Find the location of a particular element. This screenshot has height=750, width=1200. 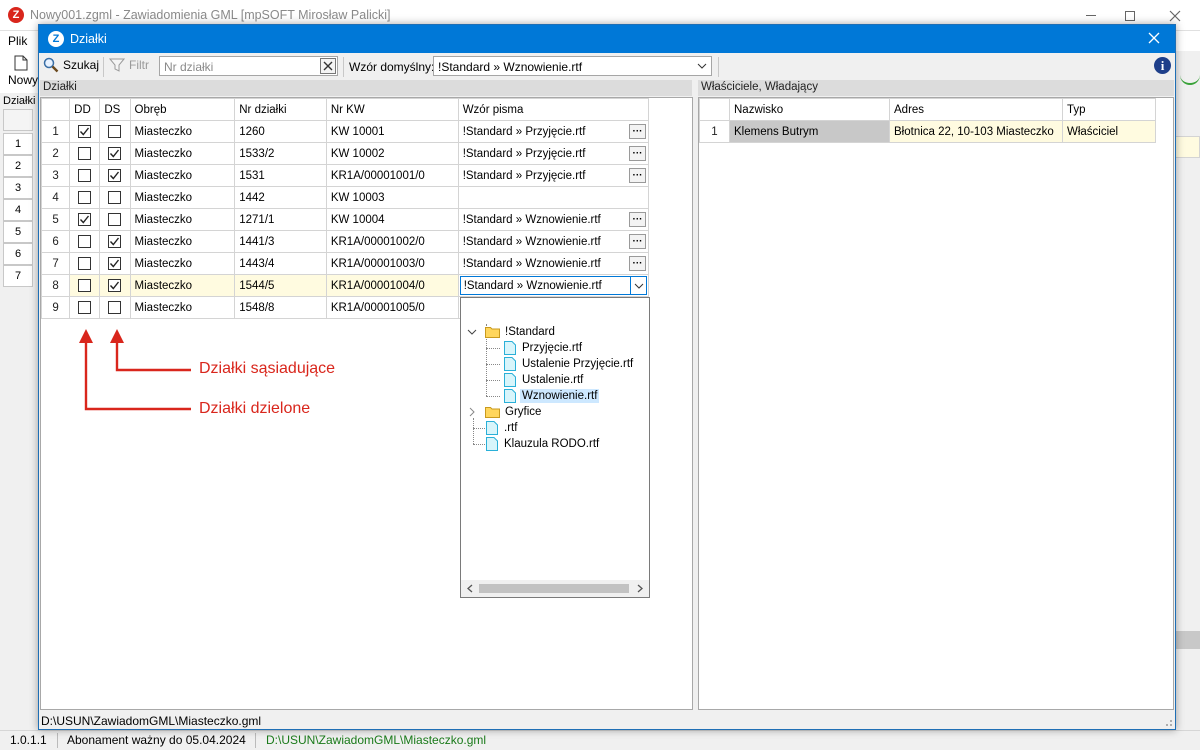

default-template-select: !Standard » Wznowienie.rtf is located at coordinates (572, 66).